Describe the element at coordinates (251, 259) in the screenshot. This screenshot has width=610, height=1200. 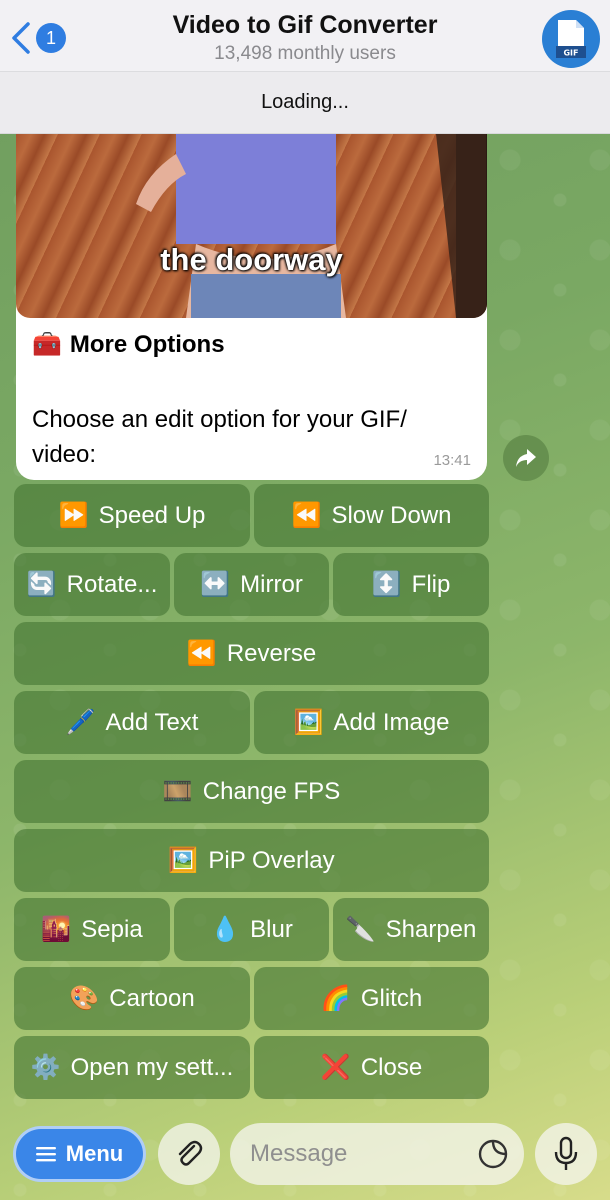
I see `gif-caption: the doorway` at that location.